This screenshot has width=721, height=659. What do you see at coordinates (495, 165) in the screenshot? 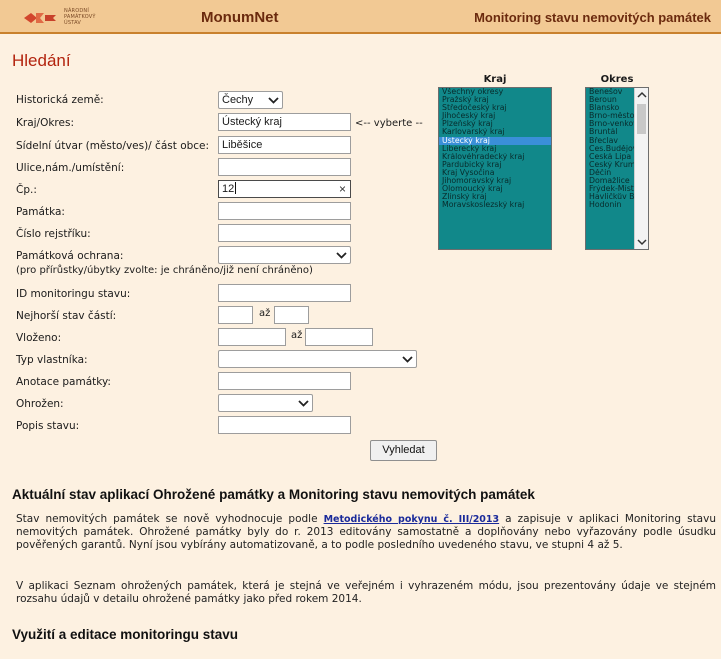
I see `kraj-item-pardubicky: Pardubický kraj` at bounding box center [495, 165].